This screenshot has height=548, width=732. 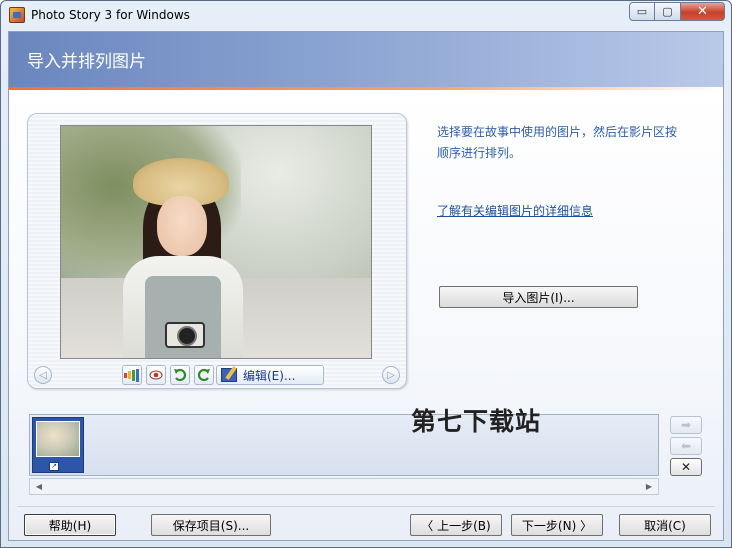 What do you see at coordinates (70, 525) in the screenshot?
I see `help-button: 帮助(H)` at bounding box center [70, 525].